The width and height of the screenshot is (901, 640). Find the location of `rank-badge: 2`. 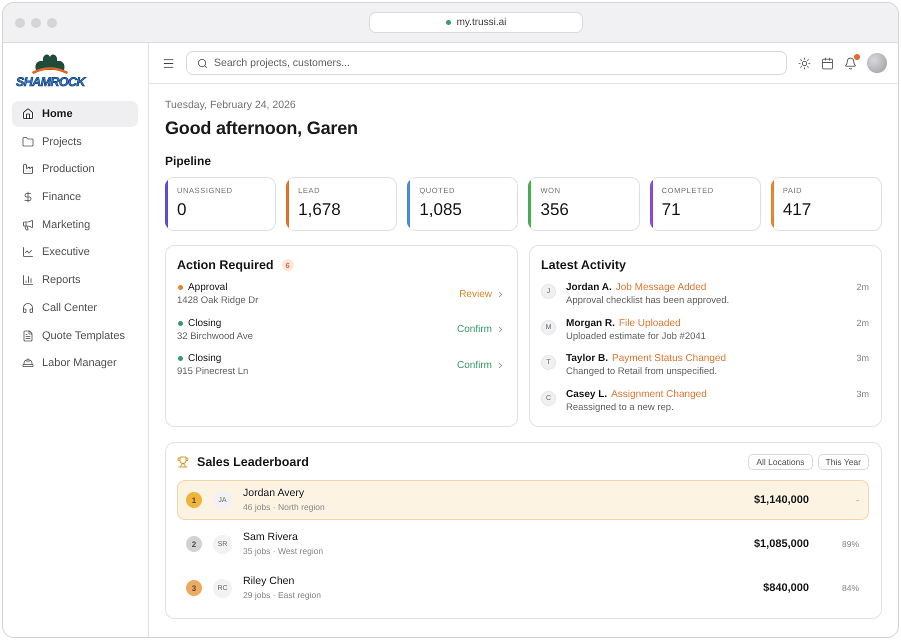

rank-badge: 2 is located at coordinates (194, 544).